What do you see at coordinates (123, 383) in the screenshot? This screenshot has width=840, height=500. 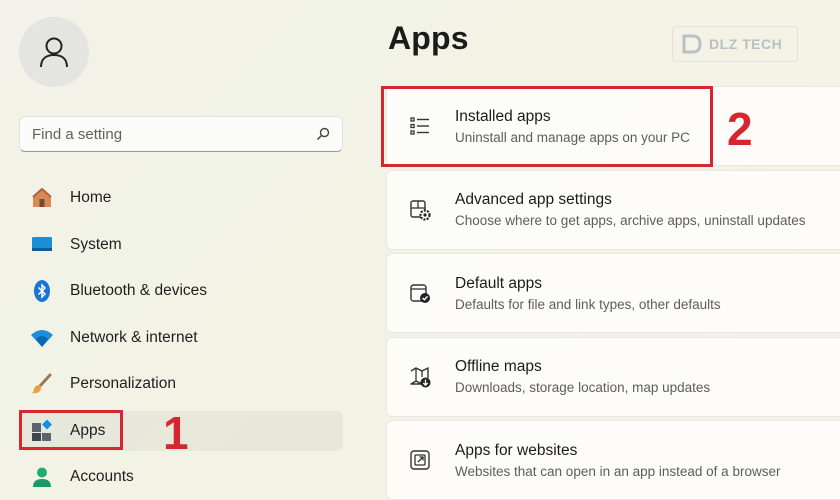 I see `sidebar-item-label: Personalization` at bounding box center [123, 383].